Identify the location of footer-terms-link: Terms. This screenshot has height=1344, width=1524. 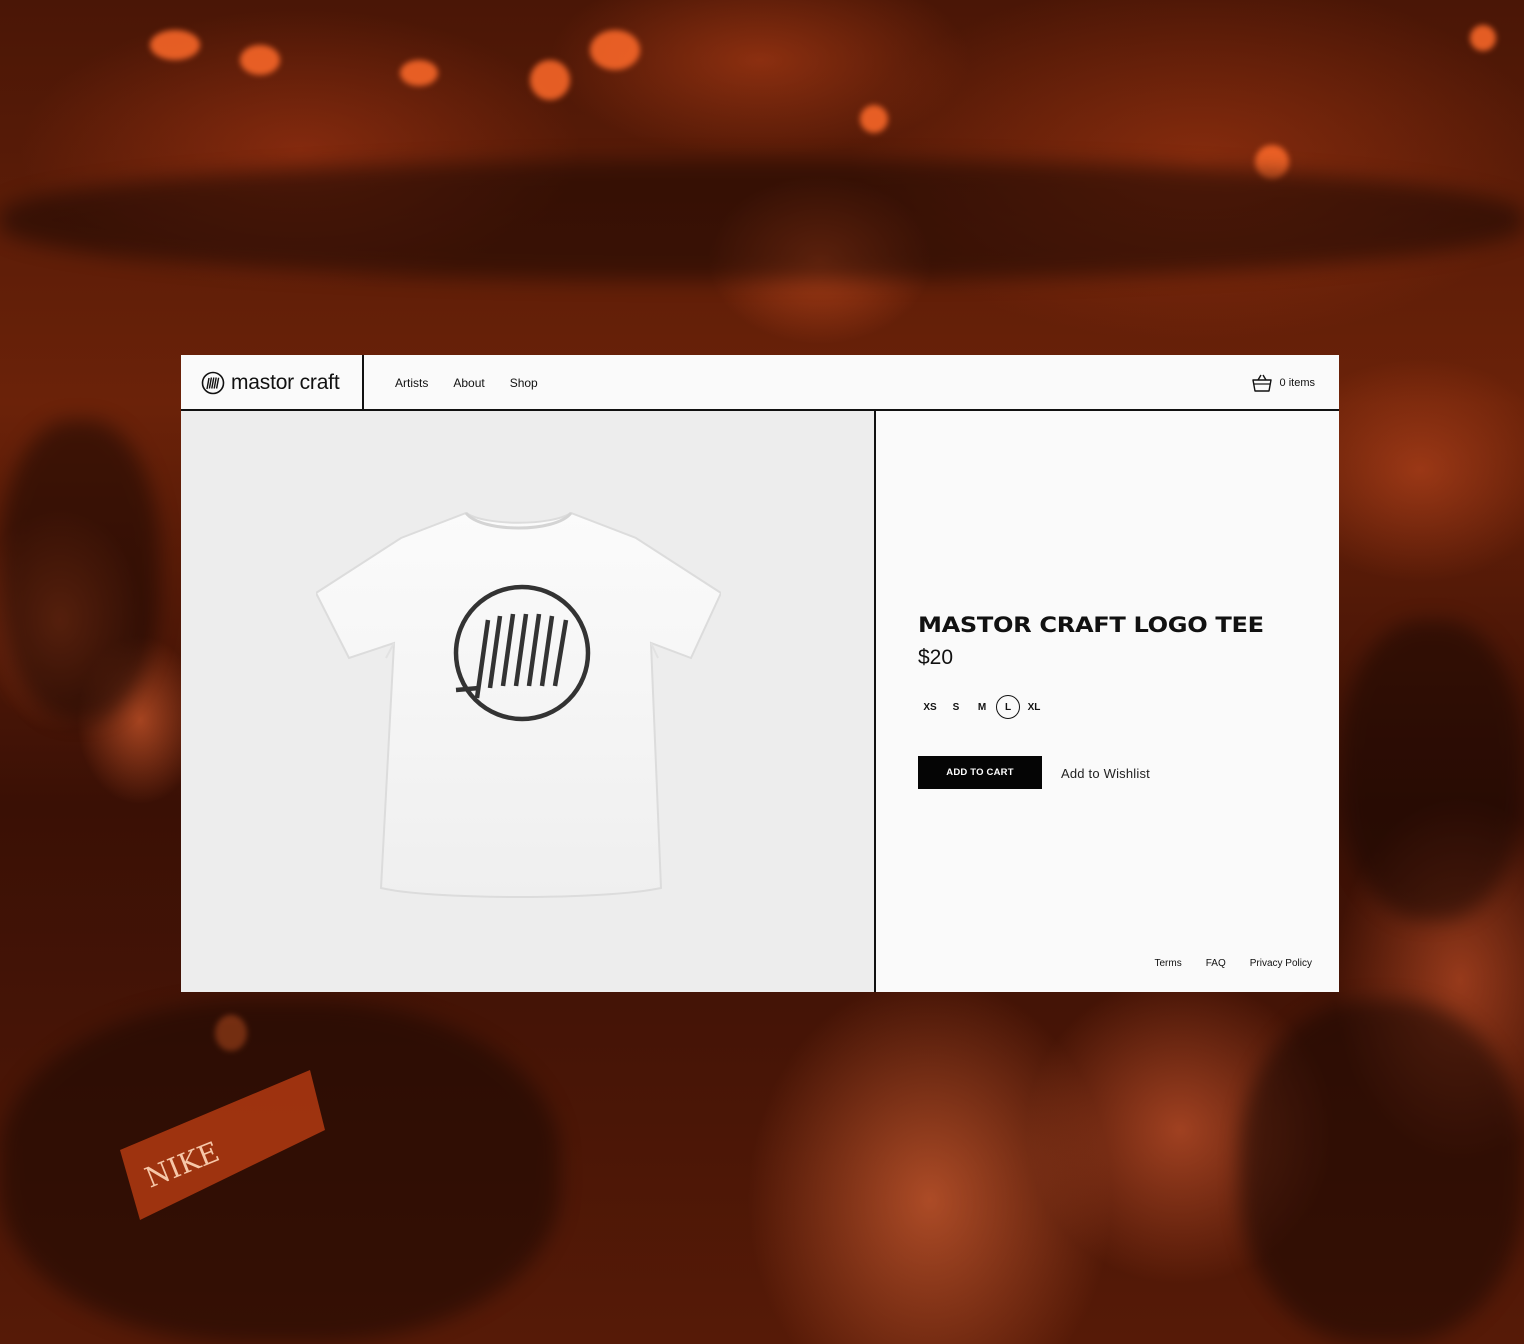
(1168, 963).